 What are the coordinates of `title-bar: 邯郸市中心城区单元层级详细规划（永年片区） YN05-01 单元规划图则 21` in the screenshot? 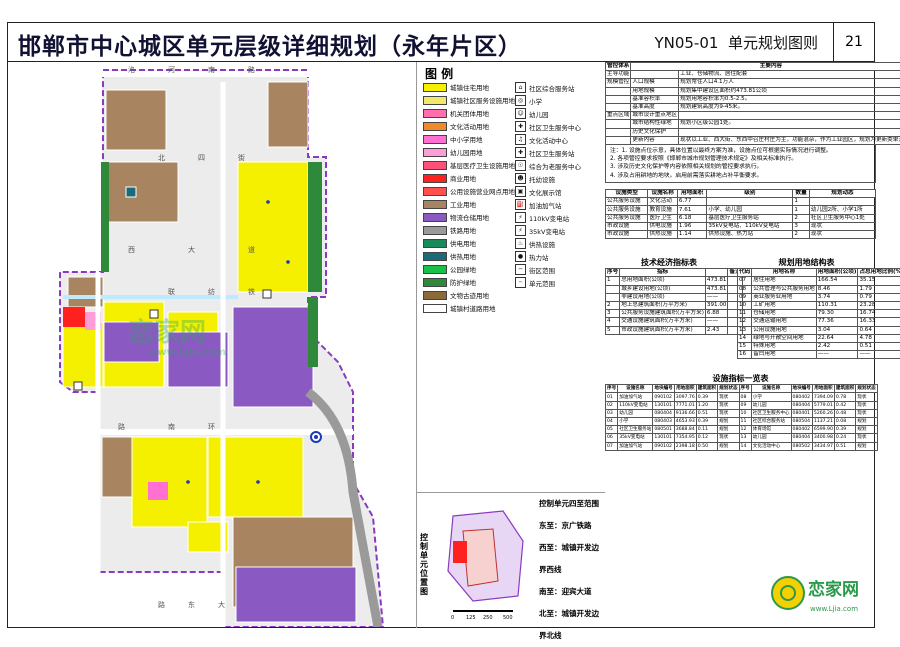 It's located at (441, 42).